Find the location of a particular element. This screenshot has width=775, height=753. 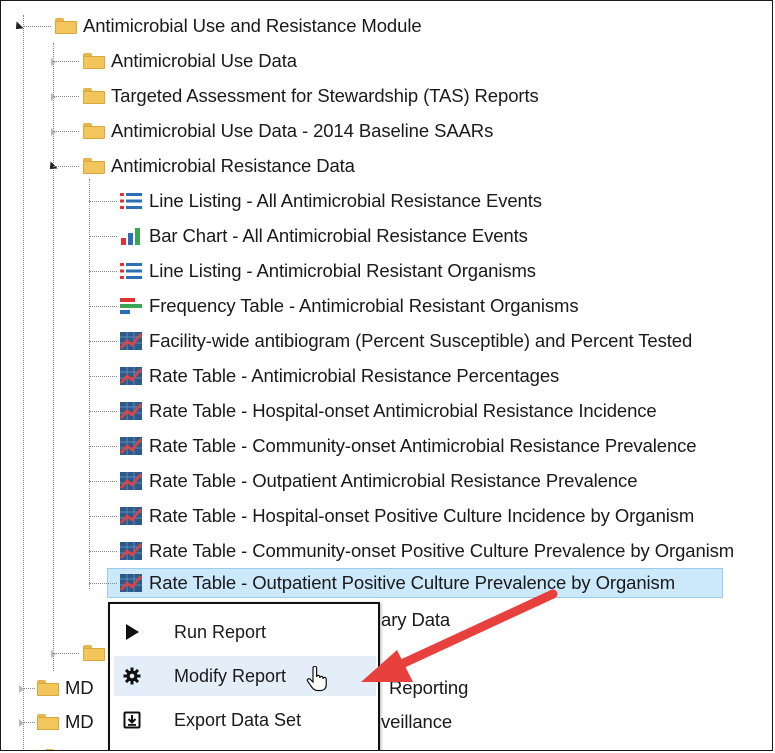

tree-folder-antimicrobial-use-data: Antimicrobial Use Data is located at coordinates (167, 61).